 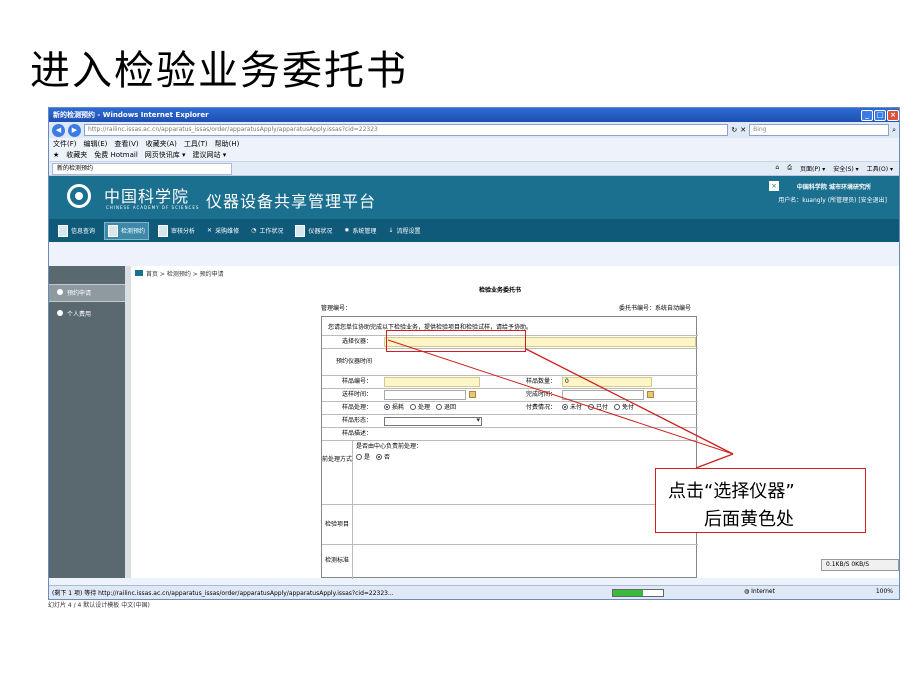 What do you see at coordinates (731, 491) in the screenshot?
I see `callout-line-1: 点击“选择仪器”` at bounding box center [731, 491].